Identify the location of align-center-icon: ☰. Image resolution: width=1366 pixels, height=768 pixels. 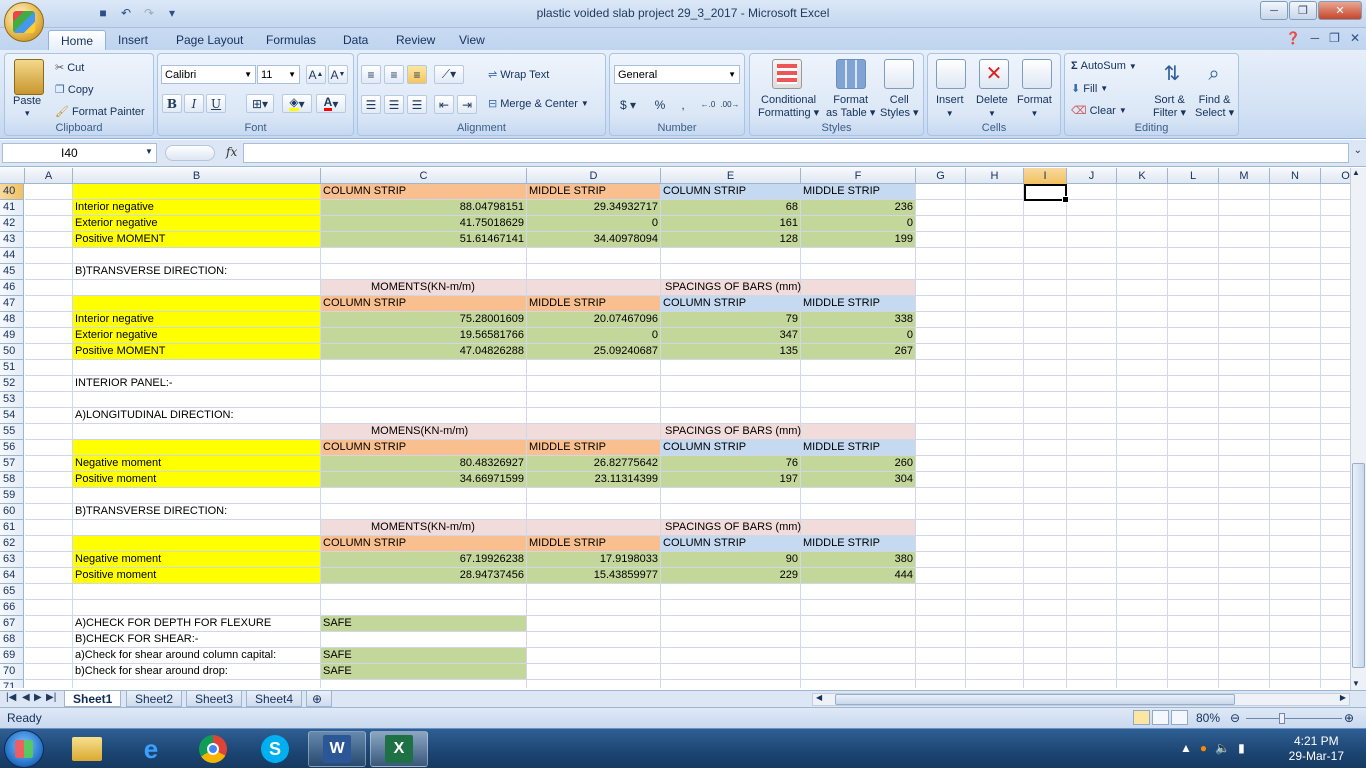
(394, 104).